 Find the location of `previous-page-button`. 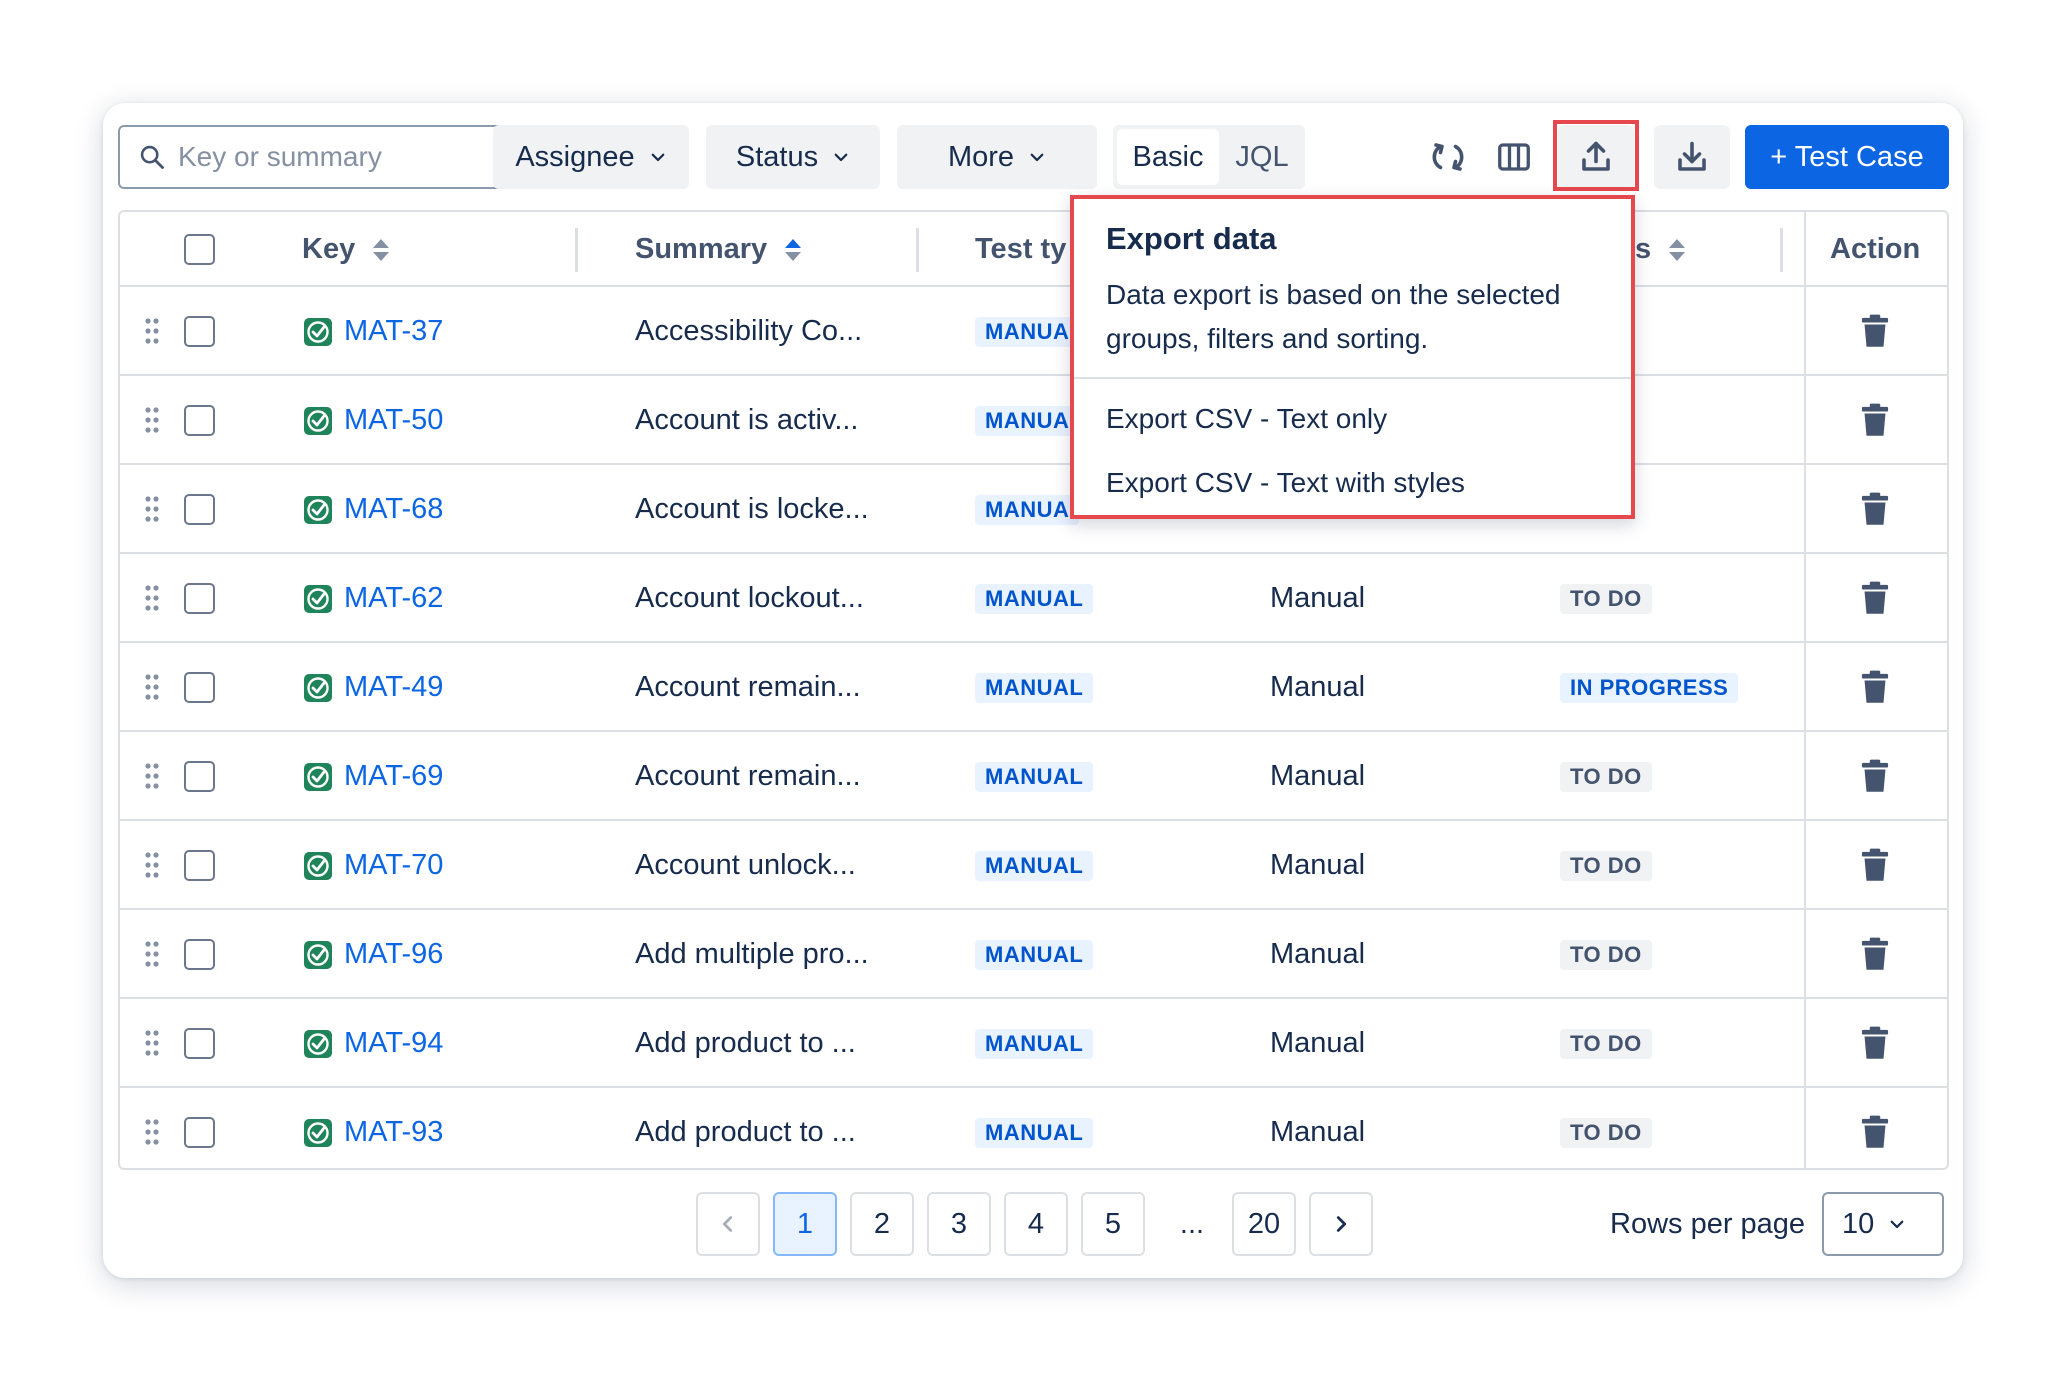

previous-page-button is located at coordinates (728, 1224).